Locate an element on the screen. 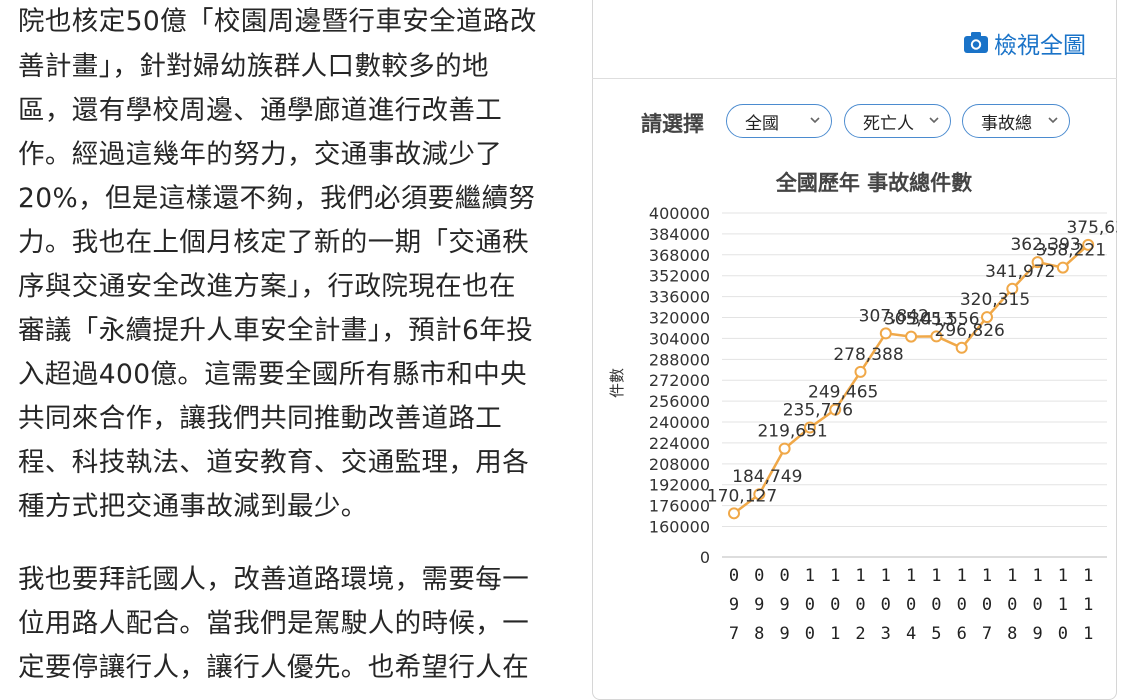 This screenshot has height=700, width=1140. data-label: 184,749 is located at coordinates (767, 477).